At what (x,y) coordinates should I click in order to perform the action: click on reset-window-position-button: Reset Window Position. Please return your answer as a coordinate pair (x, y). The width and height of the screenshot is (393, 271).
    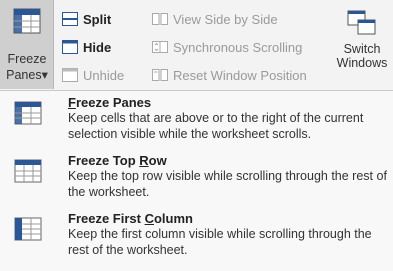
    Looking at the image, I should click on (229, 75).